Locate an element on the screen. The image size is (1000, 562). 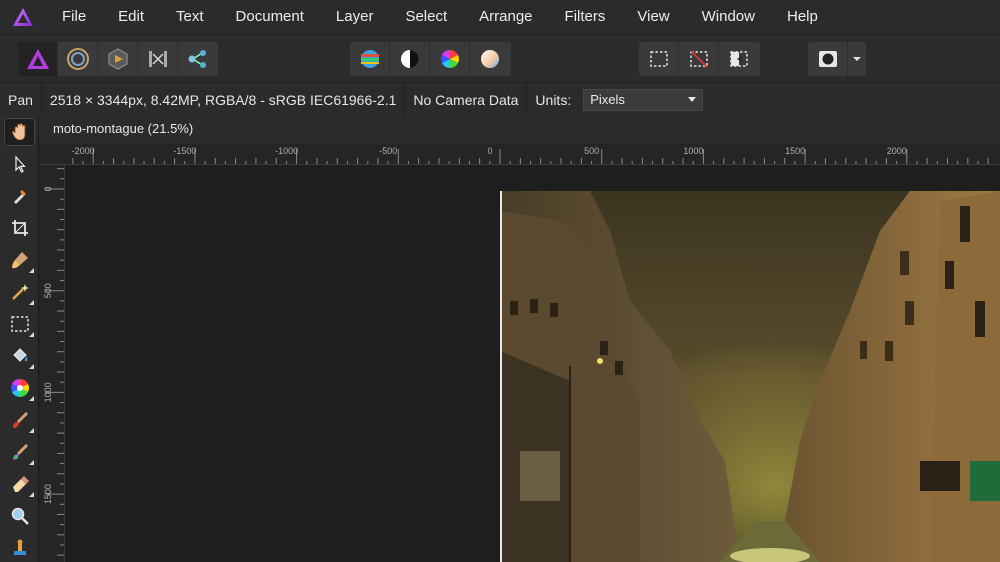
selection-group is located at coordinates (699, 59).